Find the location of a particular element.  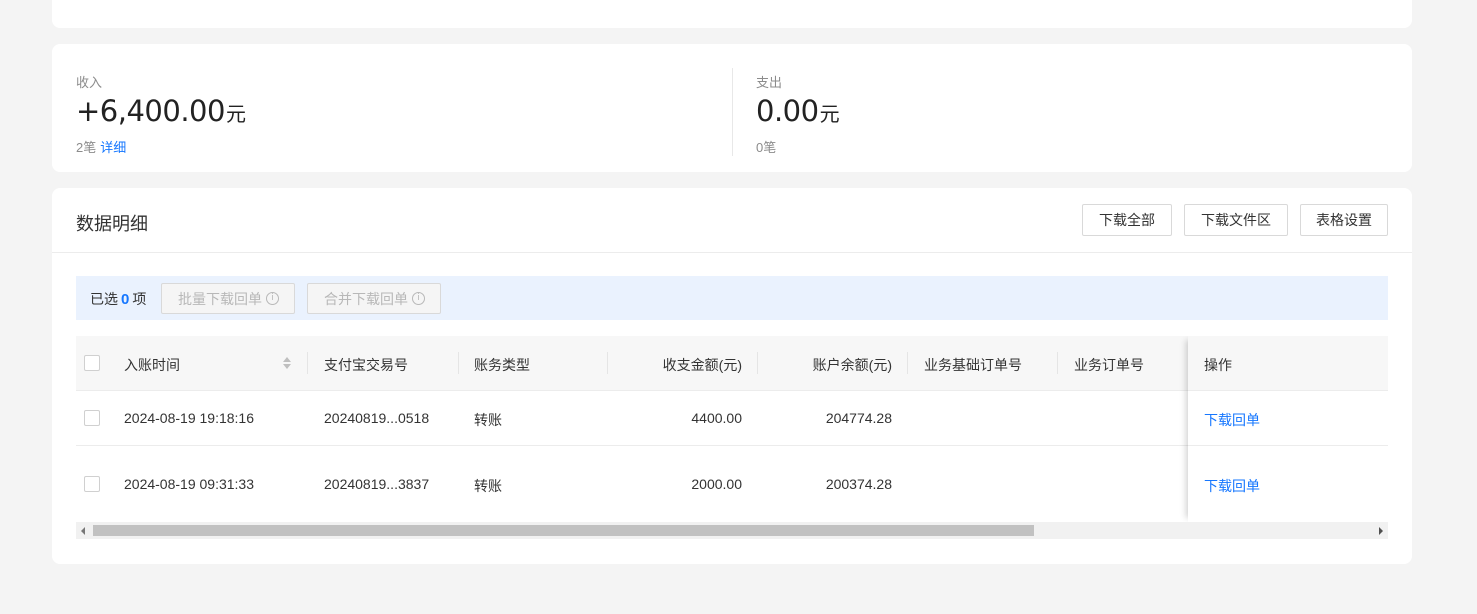

income-amount: +6,400.00元 is located at coordinates (161, 111).